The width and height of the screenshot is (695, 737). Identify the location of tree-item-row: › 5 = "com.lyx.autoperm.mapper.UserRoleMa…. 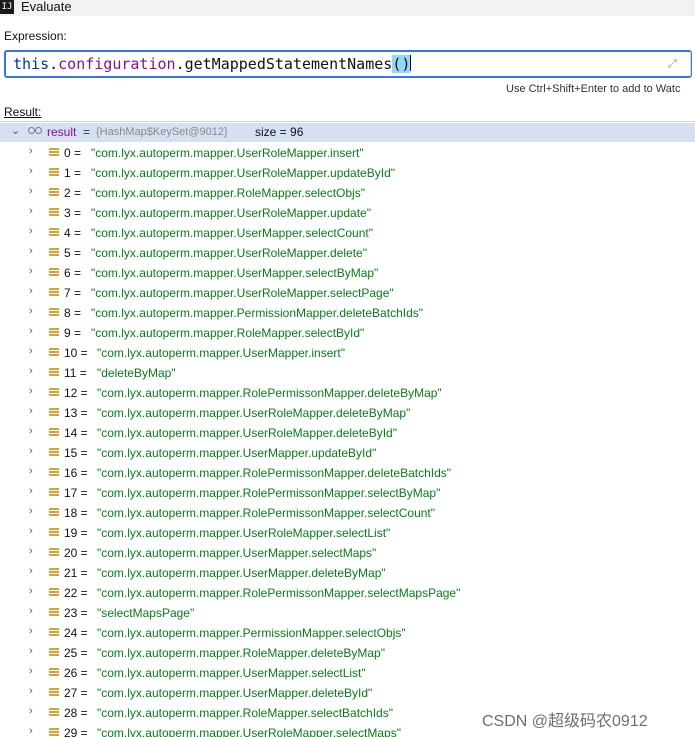
(347, 253).